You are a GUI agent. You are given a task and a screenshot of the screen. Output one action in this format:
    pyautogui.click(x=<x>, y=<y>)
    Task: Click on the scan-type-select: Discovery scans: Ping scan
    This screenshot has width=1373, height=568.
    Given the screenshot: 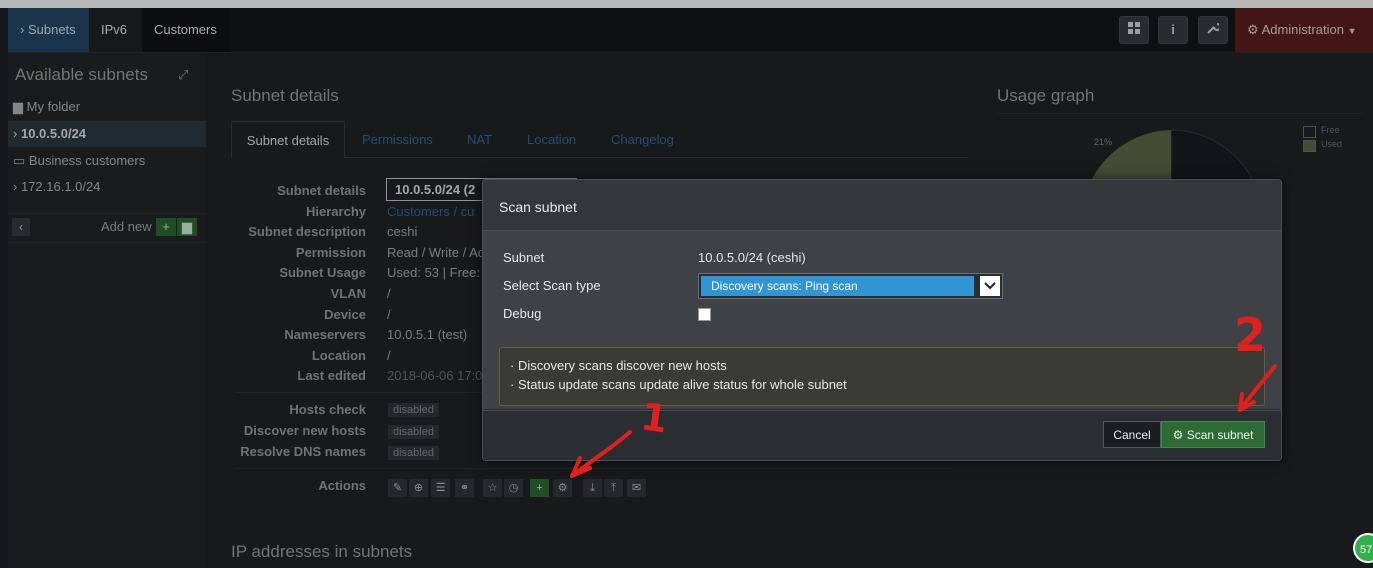 What is the action you would take?
    pyautogui.click(x=850, y=286)
    